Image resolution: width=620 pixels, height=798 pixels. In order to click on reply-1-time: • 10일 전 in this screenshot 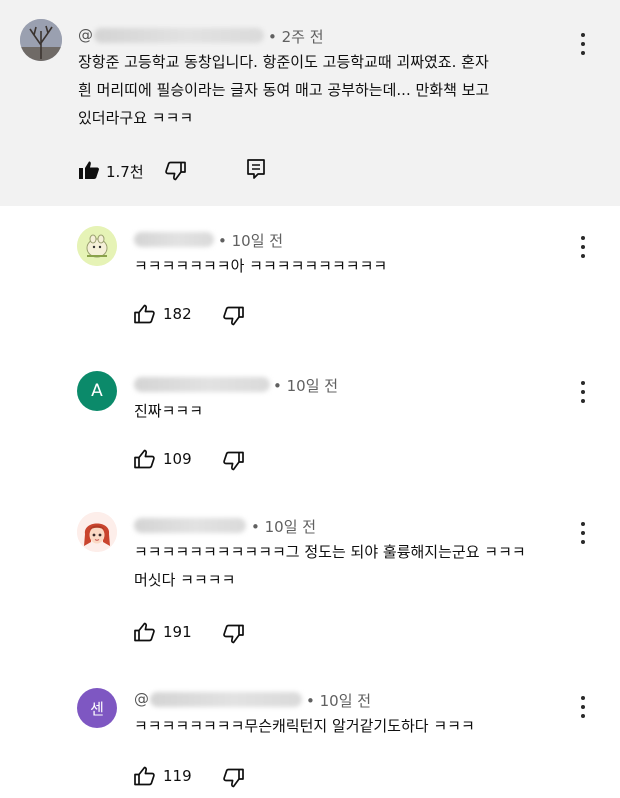, I will do `click(251, 241)`.